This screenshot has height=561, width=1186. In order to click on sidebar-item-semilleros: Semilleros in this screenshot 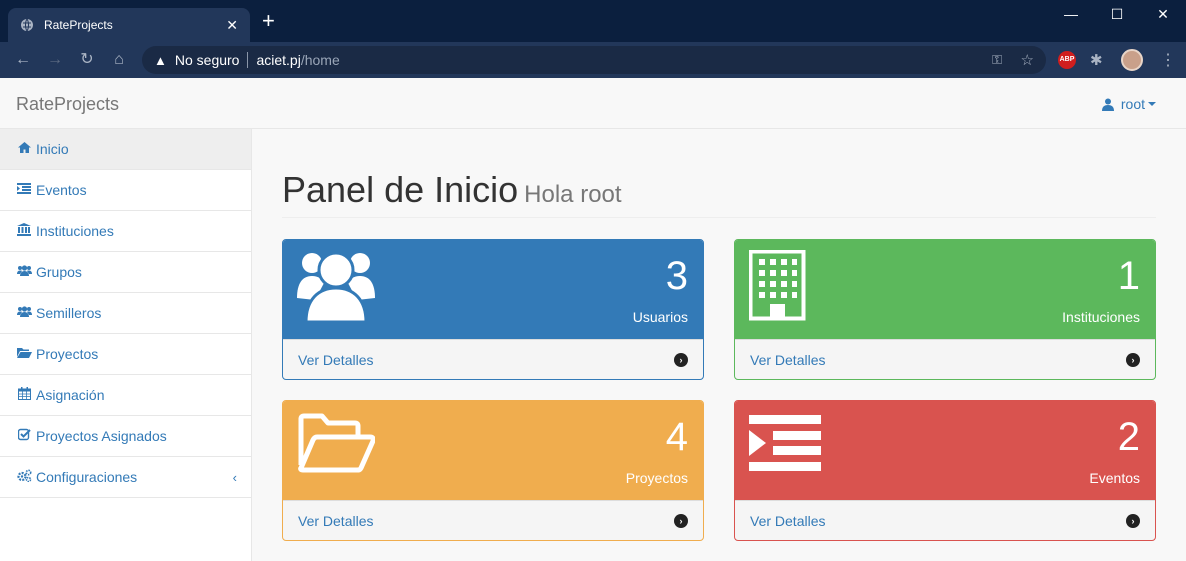, I will do `click(125, 313)`.